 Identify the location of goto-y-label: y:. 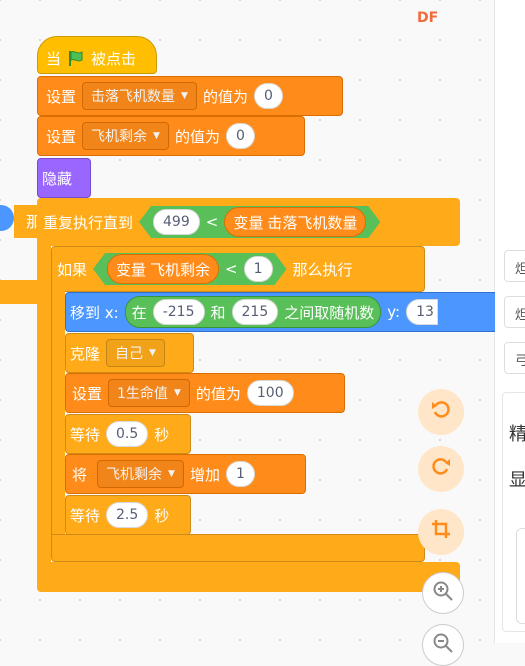
(394, 312).